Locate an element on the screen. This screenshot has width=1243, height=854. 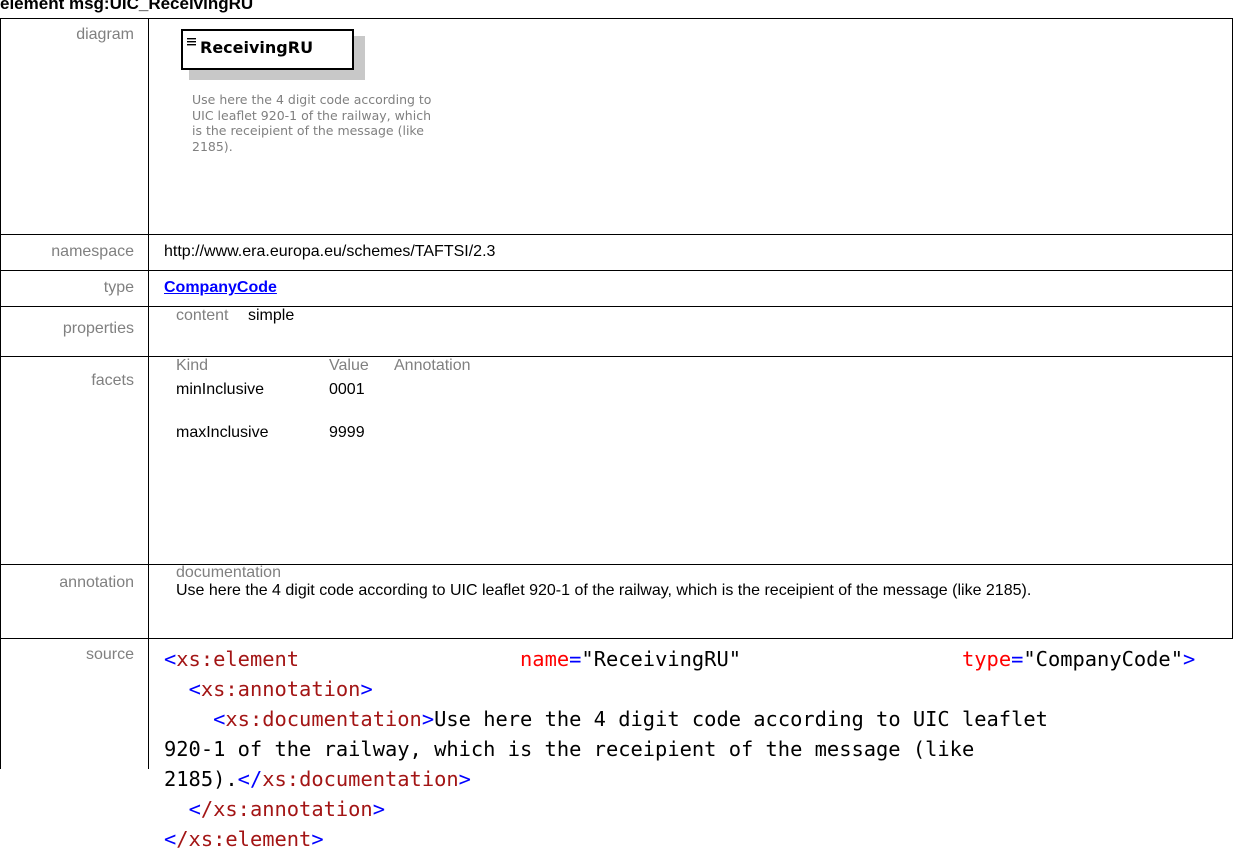
source-attr-name: name is located at coordinates (545, 659).